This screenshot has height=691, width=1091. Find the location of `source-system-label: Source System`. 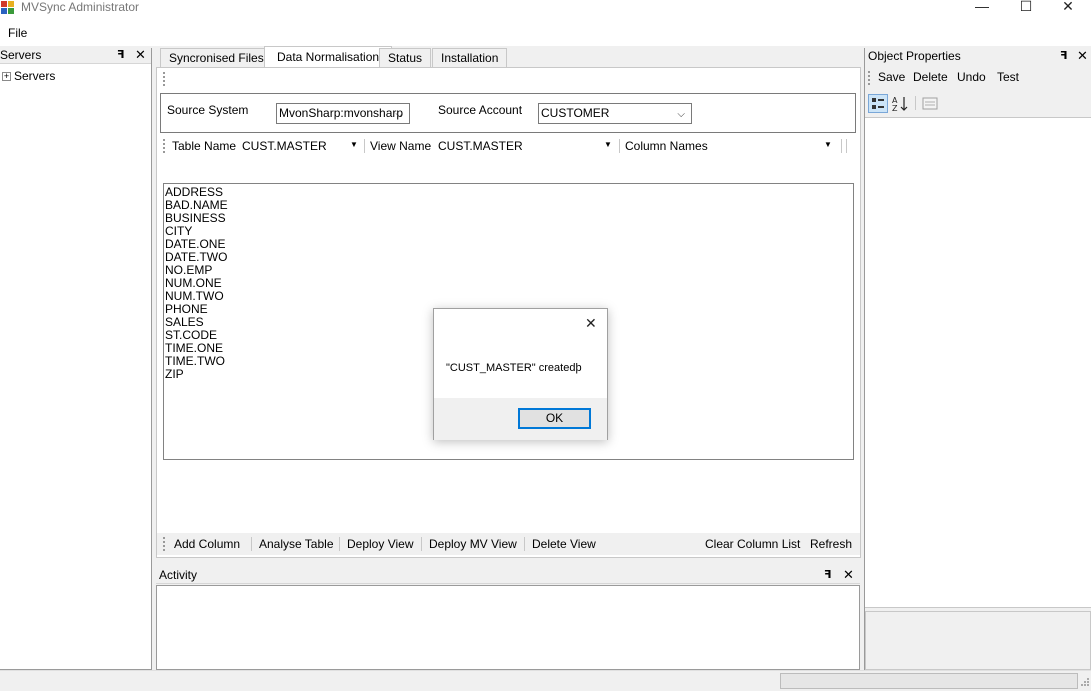

source-system-label: Source System is located at coordinates (208, 110).